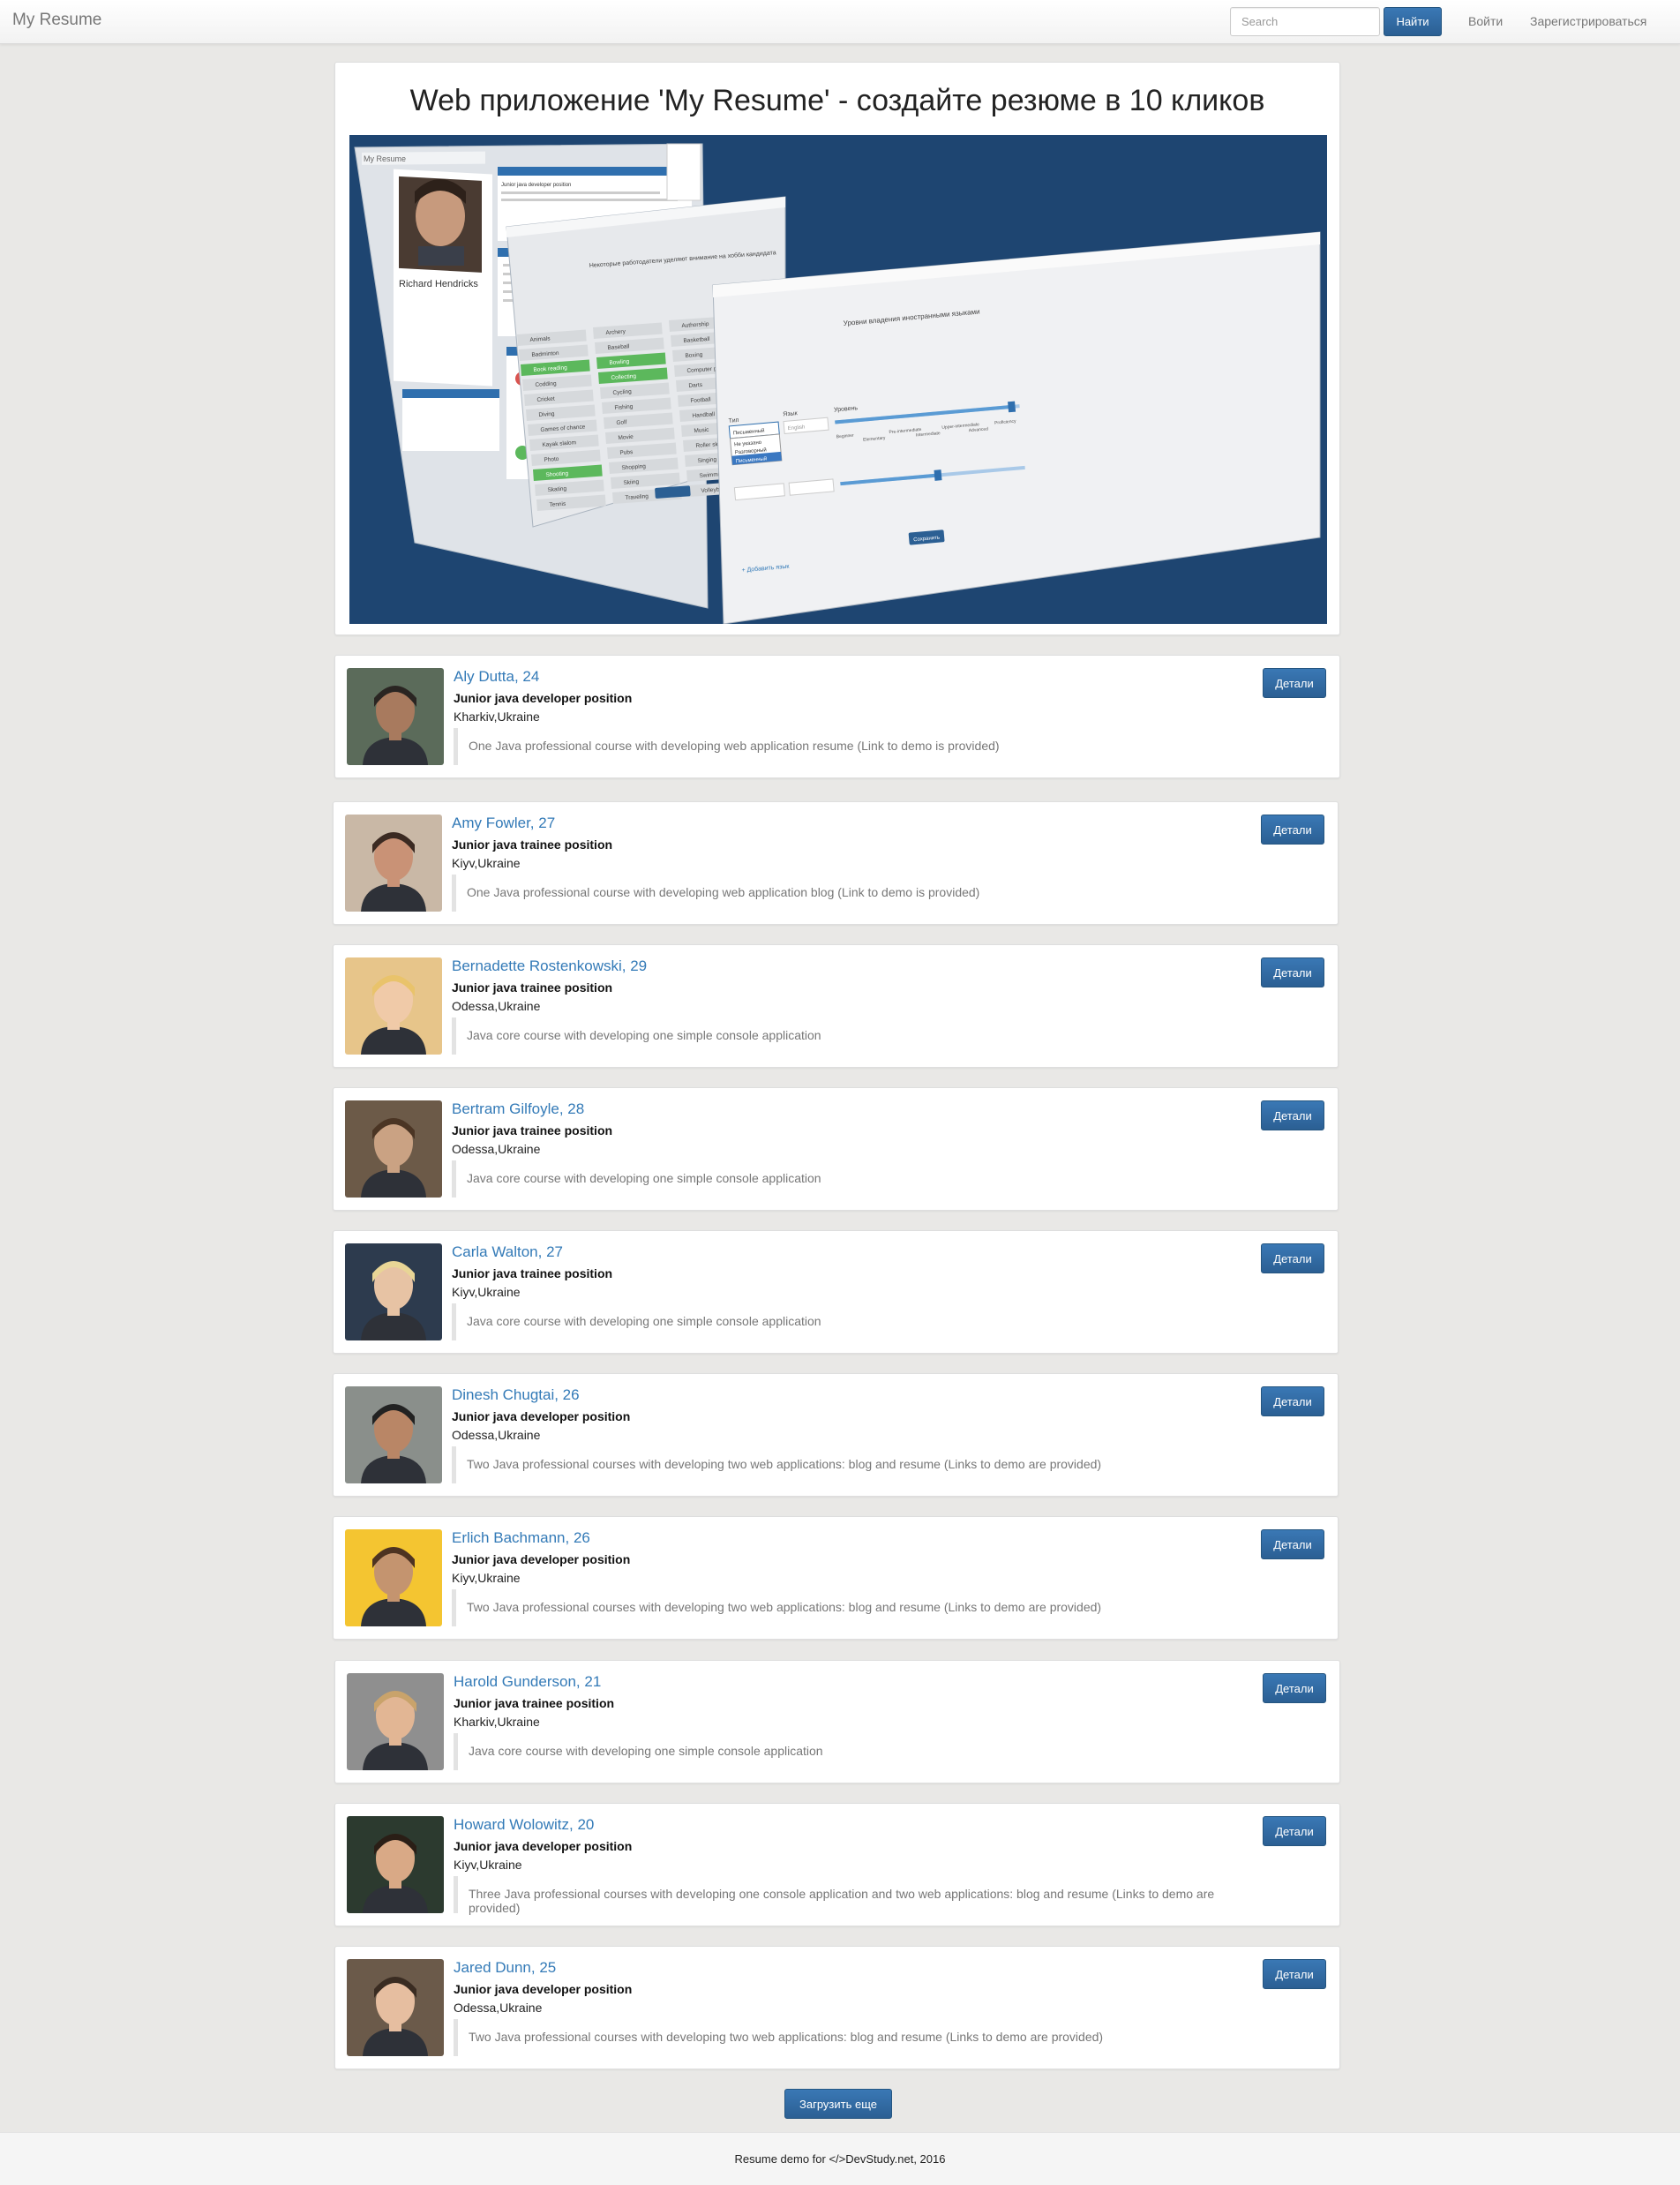  What do you see at coordinates (1413, 21) in the screenshot?
I see `search-button: Найти` at bounding box center [1413, 21].